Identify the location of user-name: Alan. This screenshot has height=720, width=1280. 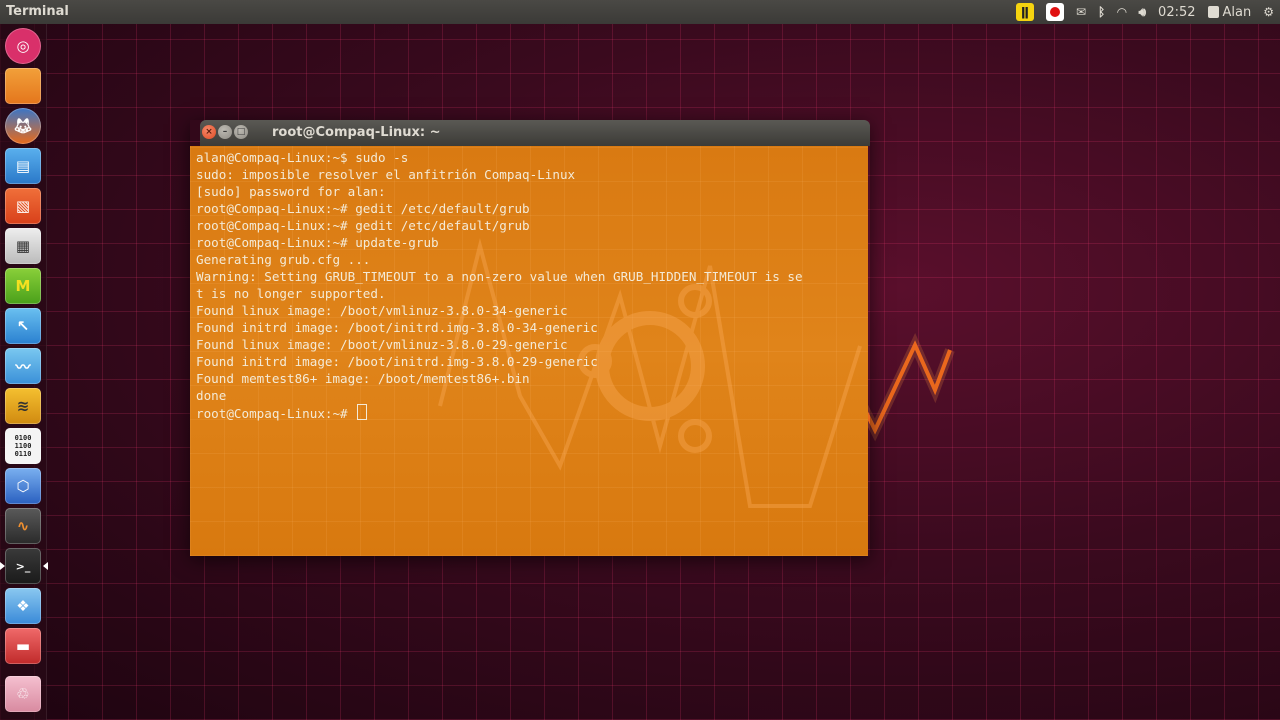
(1237, 12).